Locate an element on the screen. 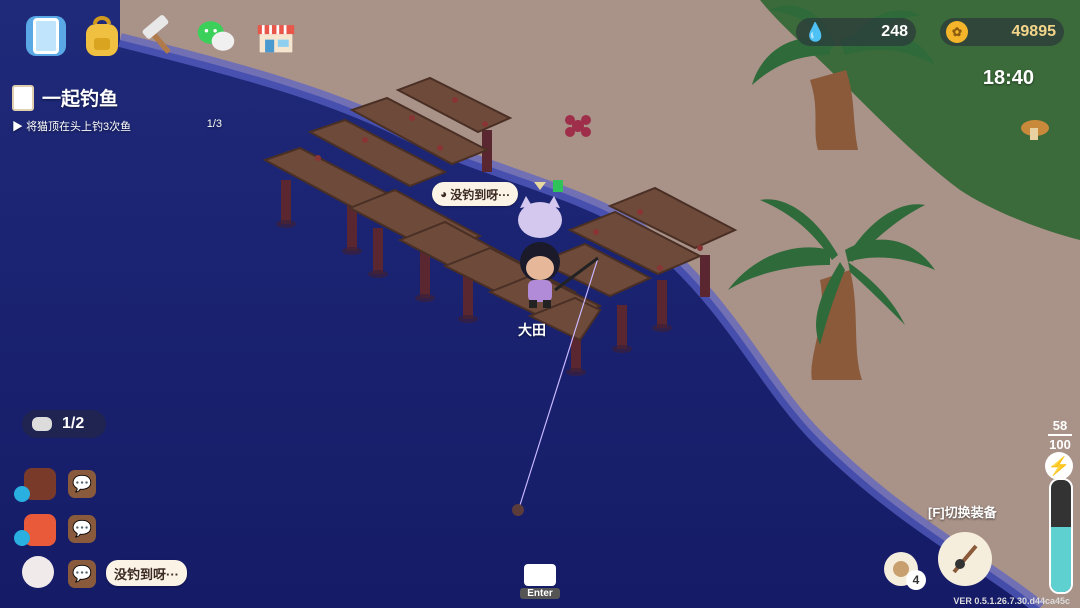 The height and width of the screenshot is (608, 1080). phone-button is located at coordinates (46, 36).